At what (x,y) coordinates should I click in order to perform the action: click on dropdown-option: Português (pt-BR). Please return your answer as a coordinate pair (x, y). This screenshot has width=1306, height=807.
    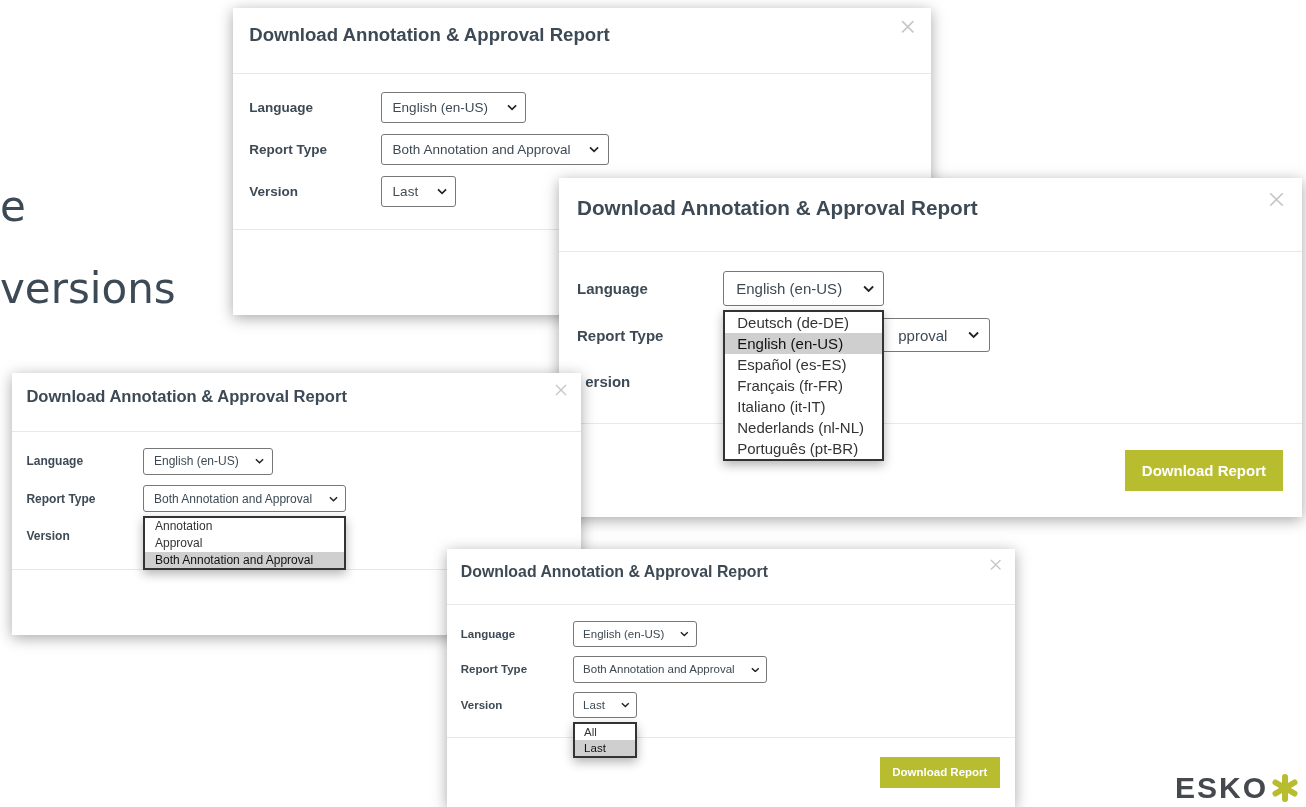
    Looking at the image, I should click on (804, 449).